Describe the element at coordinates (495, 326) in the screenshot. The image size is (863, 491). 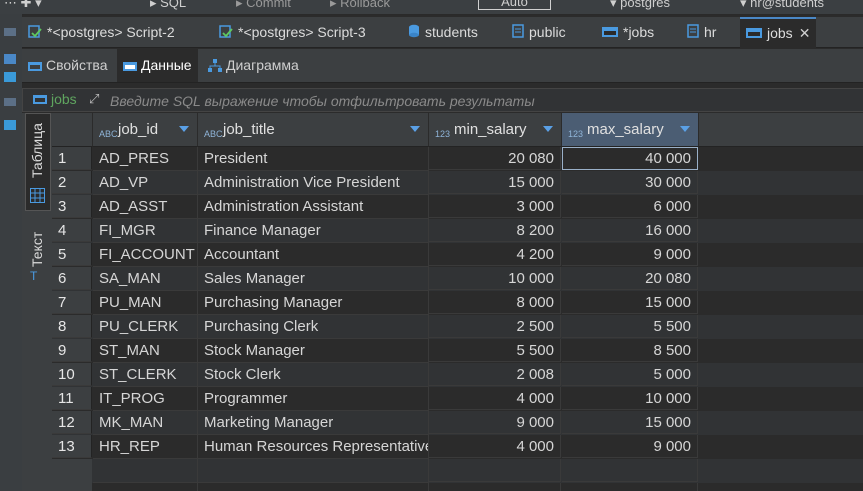
I see `cell-min-salary: 2 500` at that location.